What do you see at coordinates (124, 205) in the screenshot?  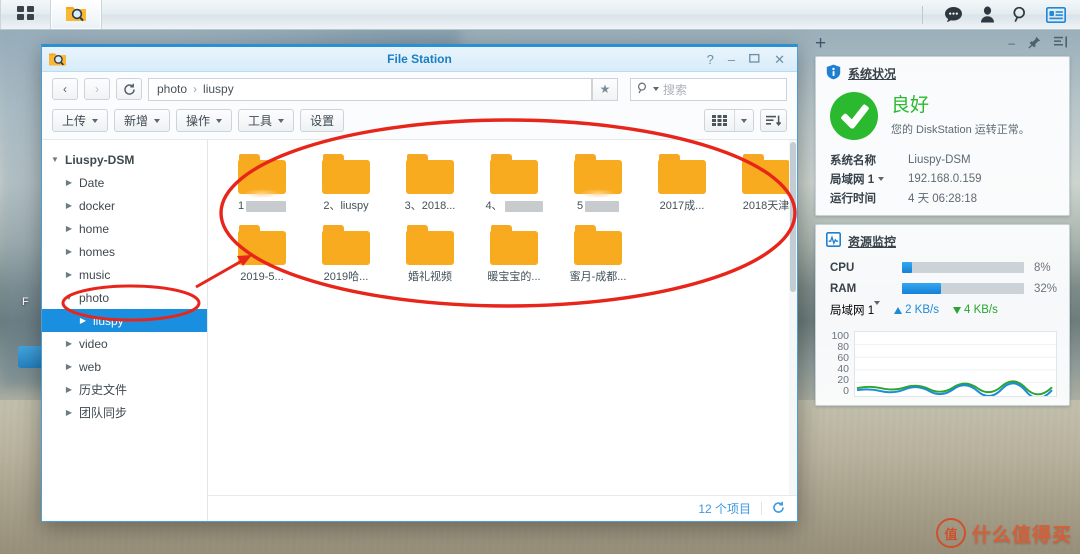 I see `tree-node-docker: ▶ docker` at bounding box center [124, 205].